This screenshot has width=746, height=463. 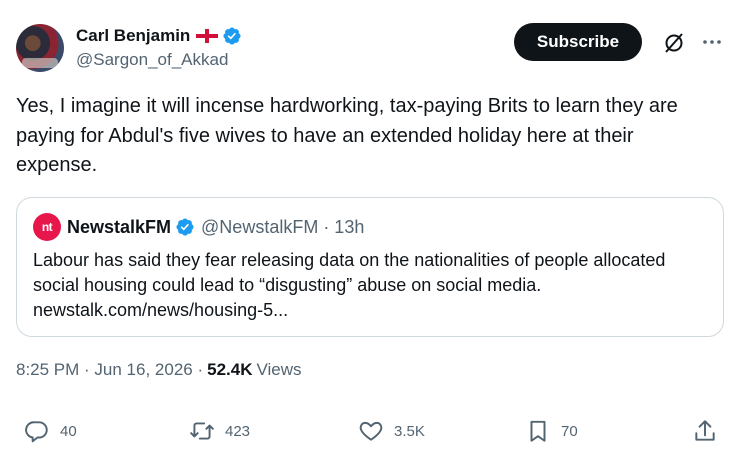 I want to click on subscribe-button: Subscribe, so click(x=578, y=42).